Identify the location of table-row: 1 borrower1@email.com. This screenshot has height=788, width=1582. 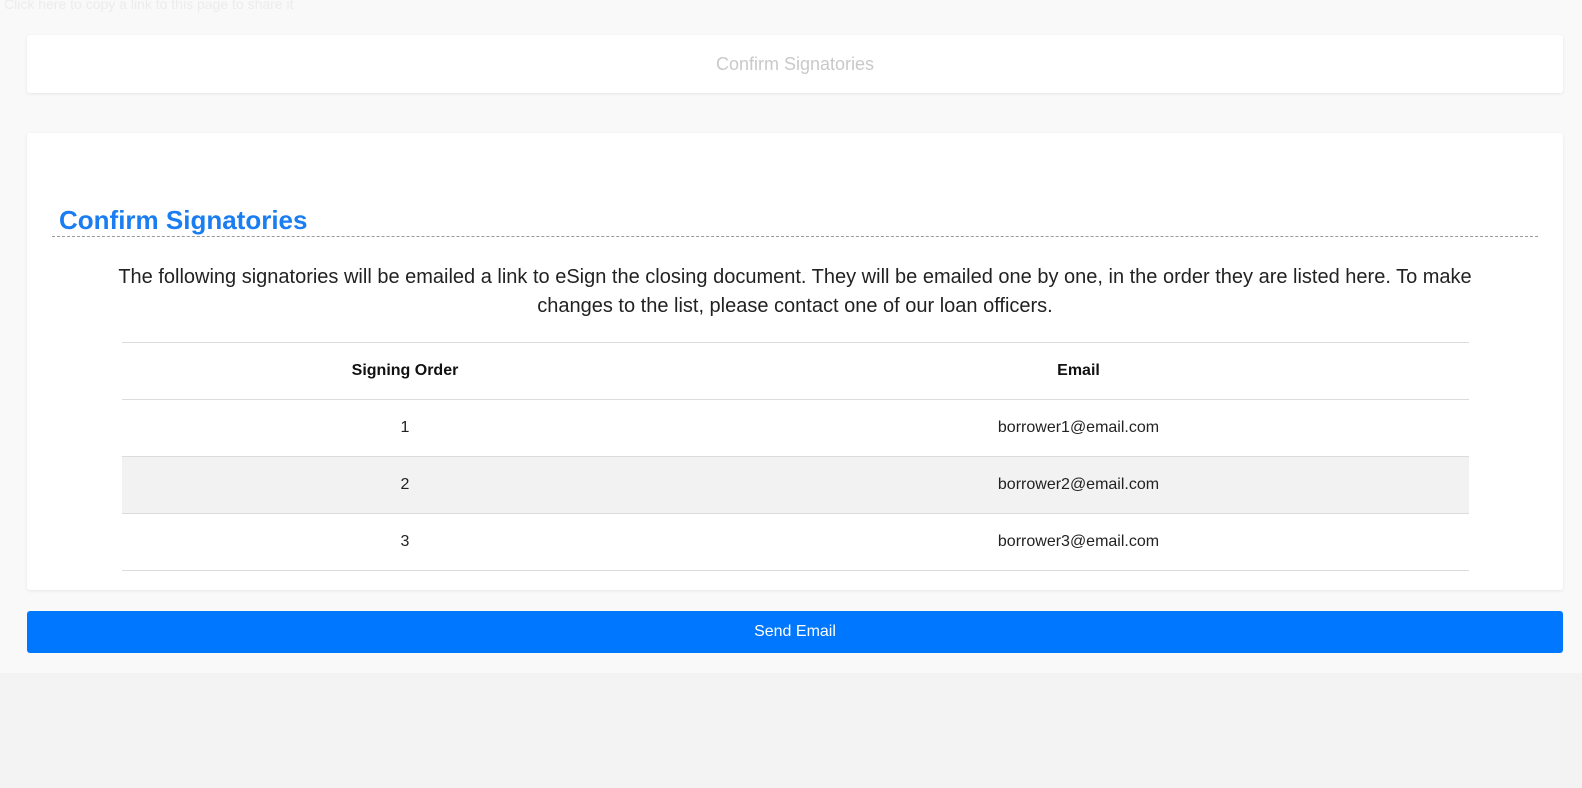
(795, 428).